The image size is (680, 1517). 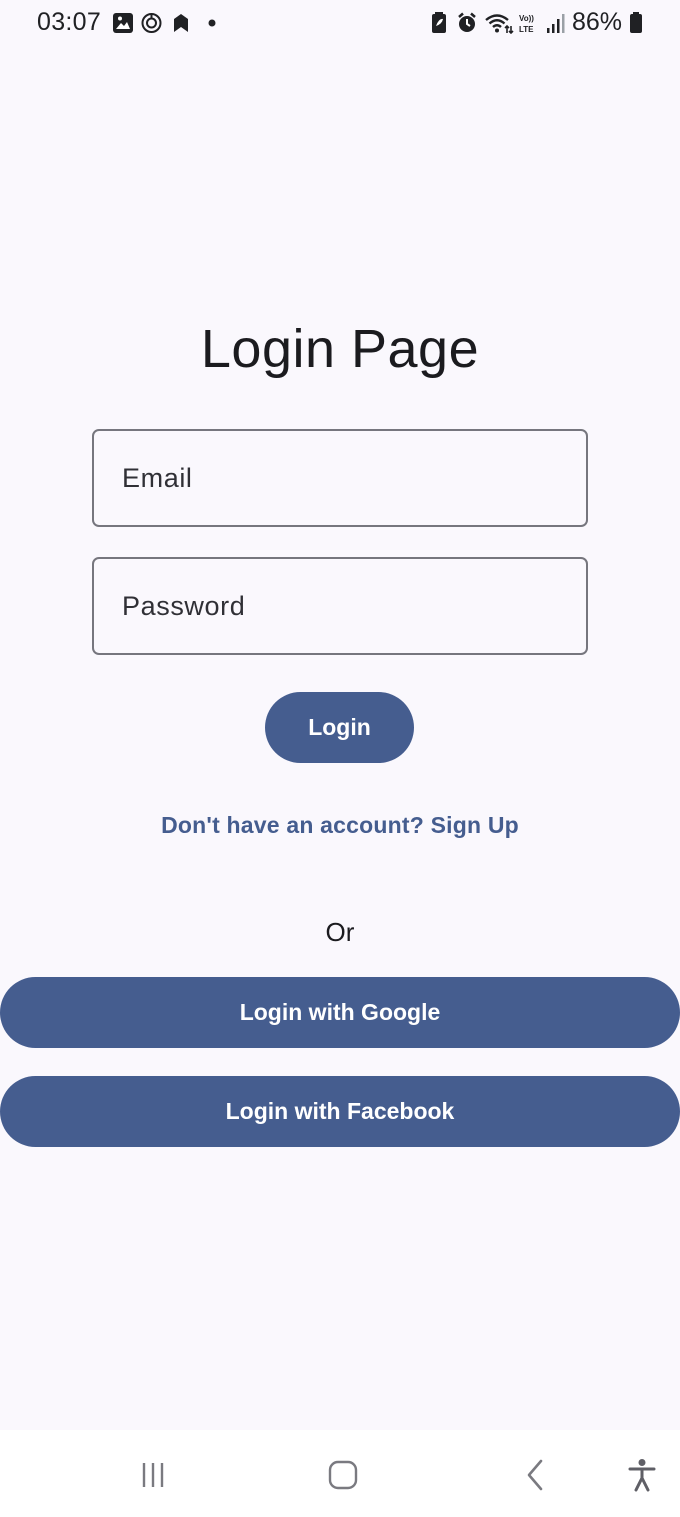 I want to click on or-divider-text: Or, so click(x=340, y=932).